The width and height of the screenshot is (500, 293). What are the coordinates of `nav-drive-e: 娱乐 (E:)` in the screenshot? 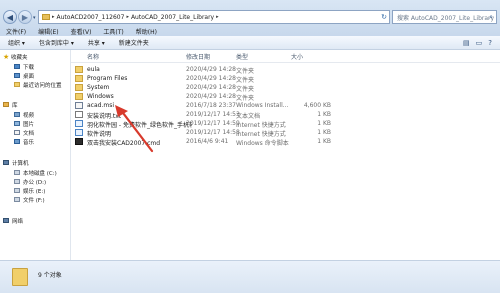 It's located at (29, 190).